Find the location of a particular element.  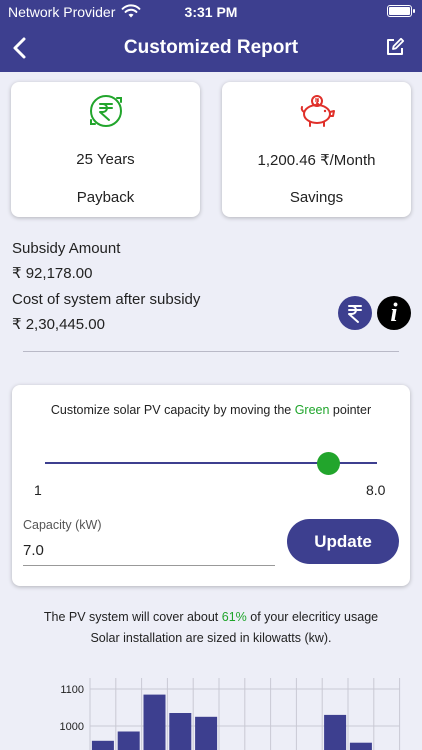

status-time: 3:31 PM is located at coordinates (211, 12).